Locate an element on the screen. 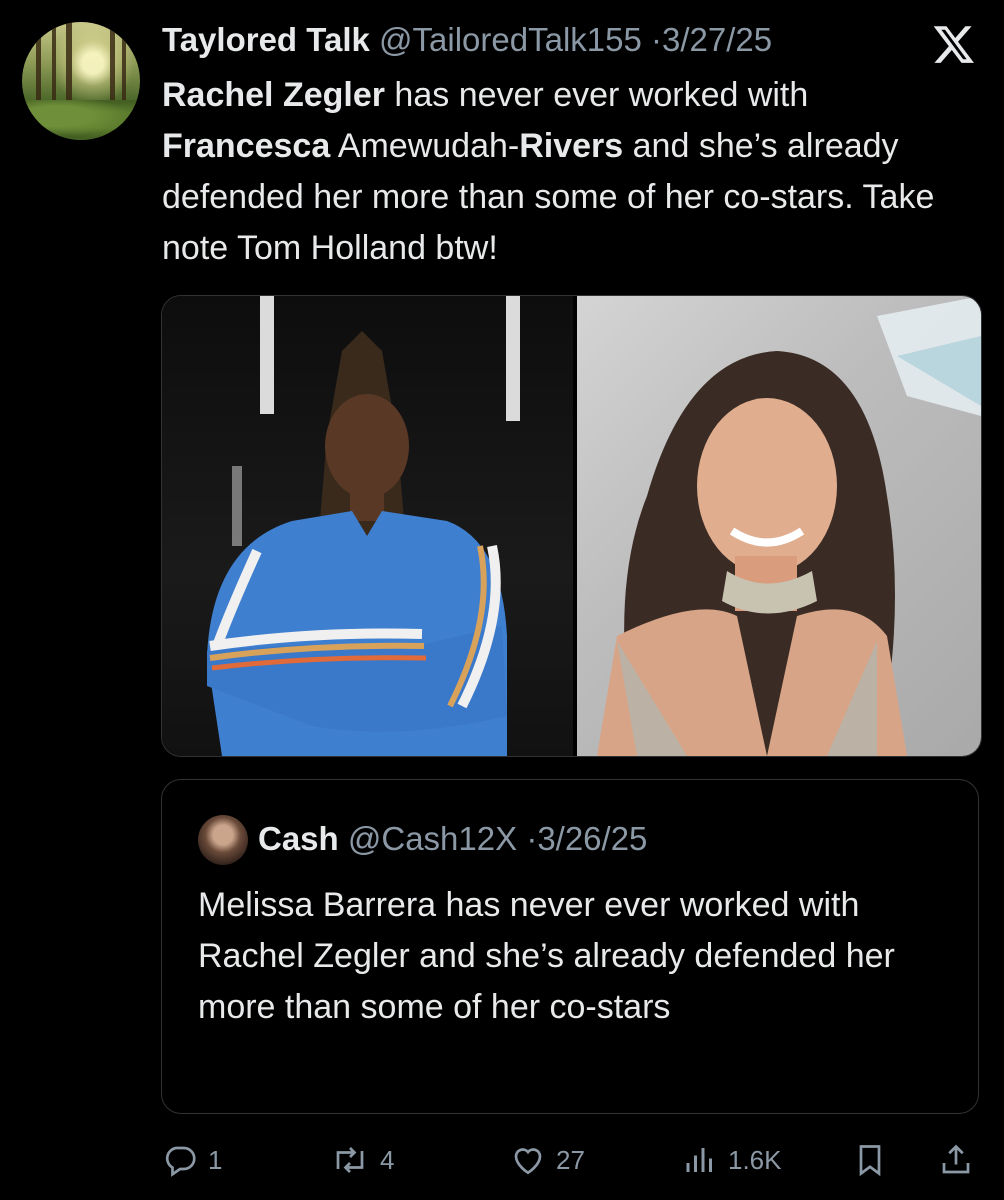  quoted-tweet-header: Cash @Cash12X ·3/26/25 is located at coordinates (452, 839).